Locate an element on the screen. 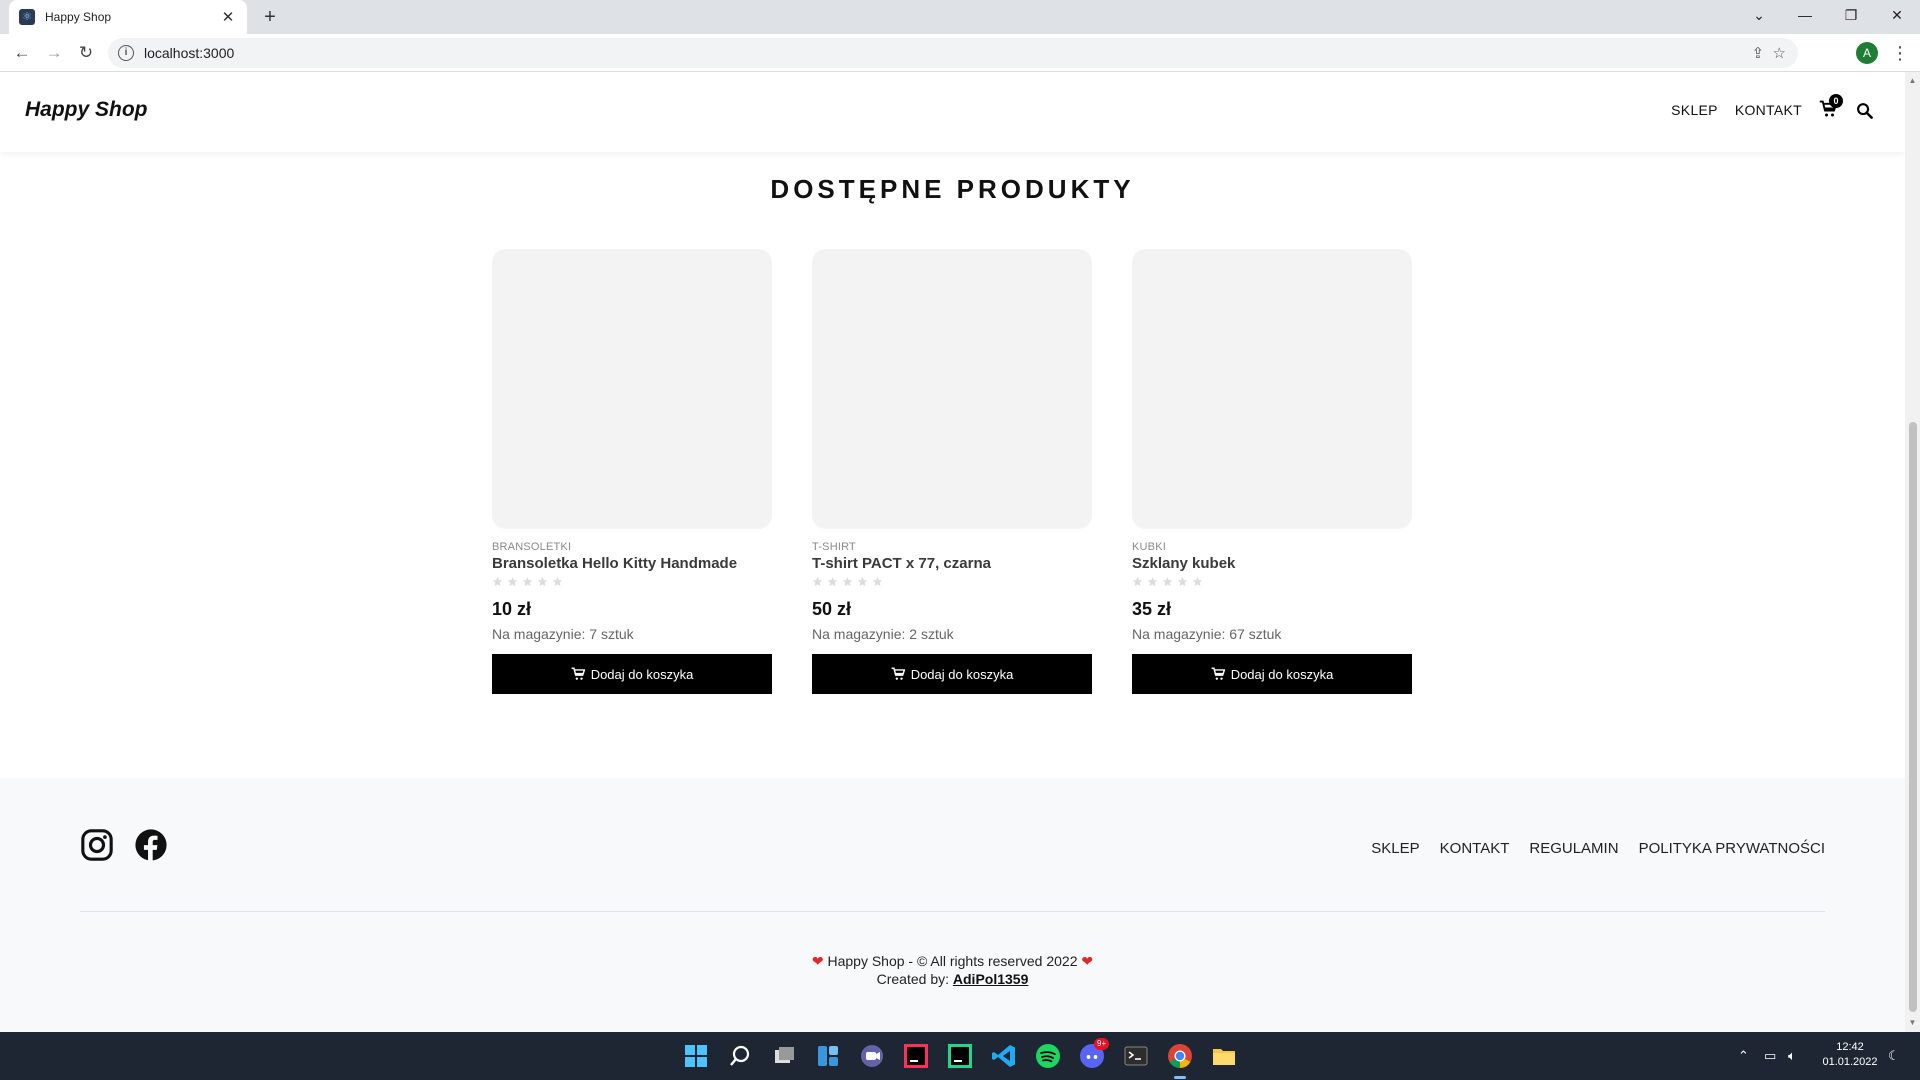  author-link: AdiPol1359 is located at coordinates (990, 979).